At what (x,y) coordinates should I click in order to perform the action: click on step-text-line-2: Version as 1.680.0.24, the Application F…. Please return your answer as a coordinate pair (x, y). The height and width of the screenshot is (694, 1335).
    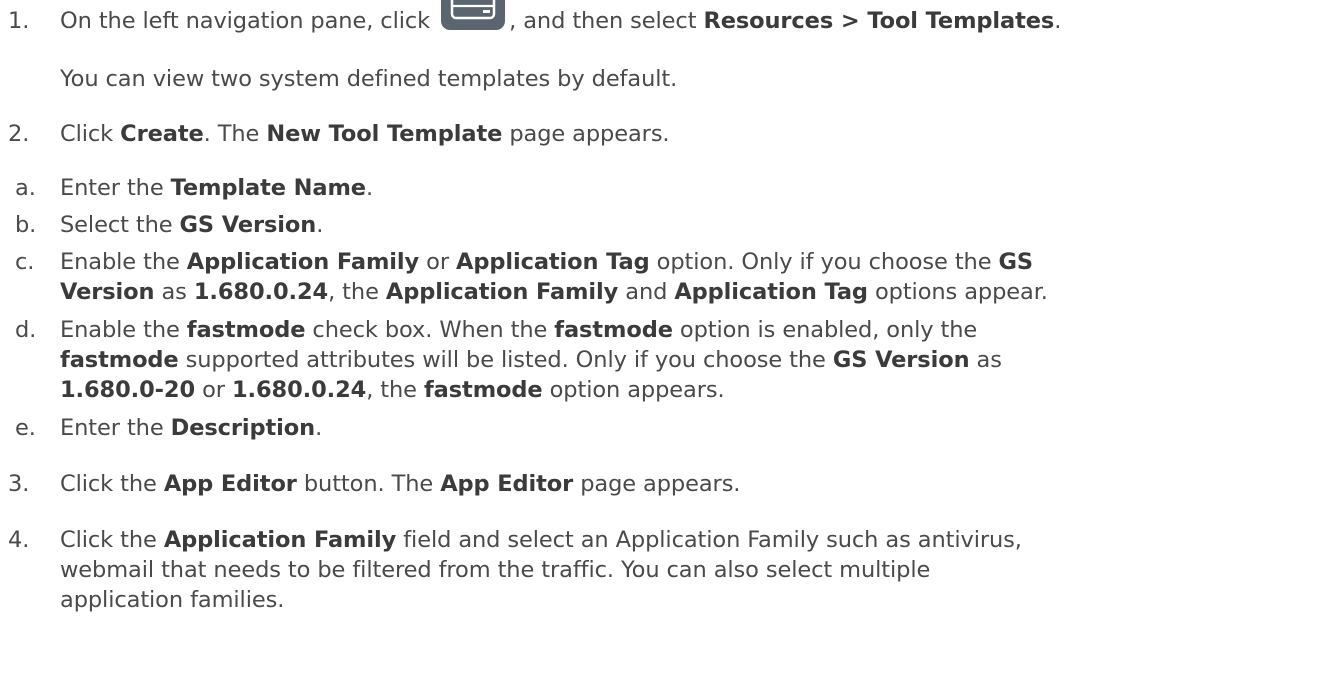
    Looking at the image, I should click on (554, 292).